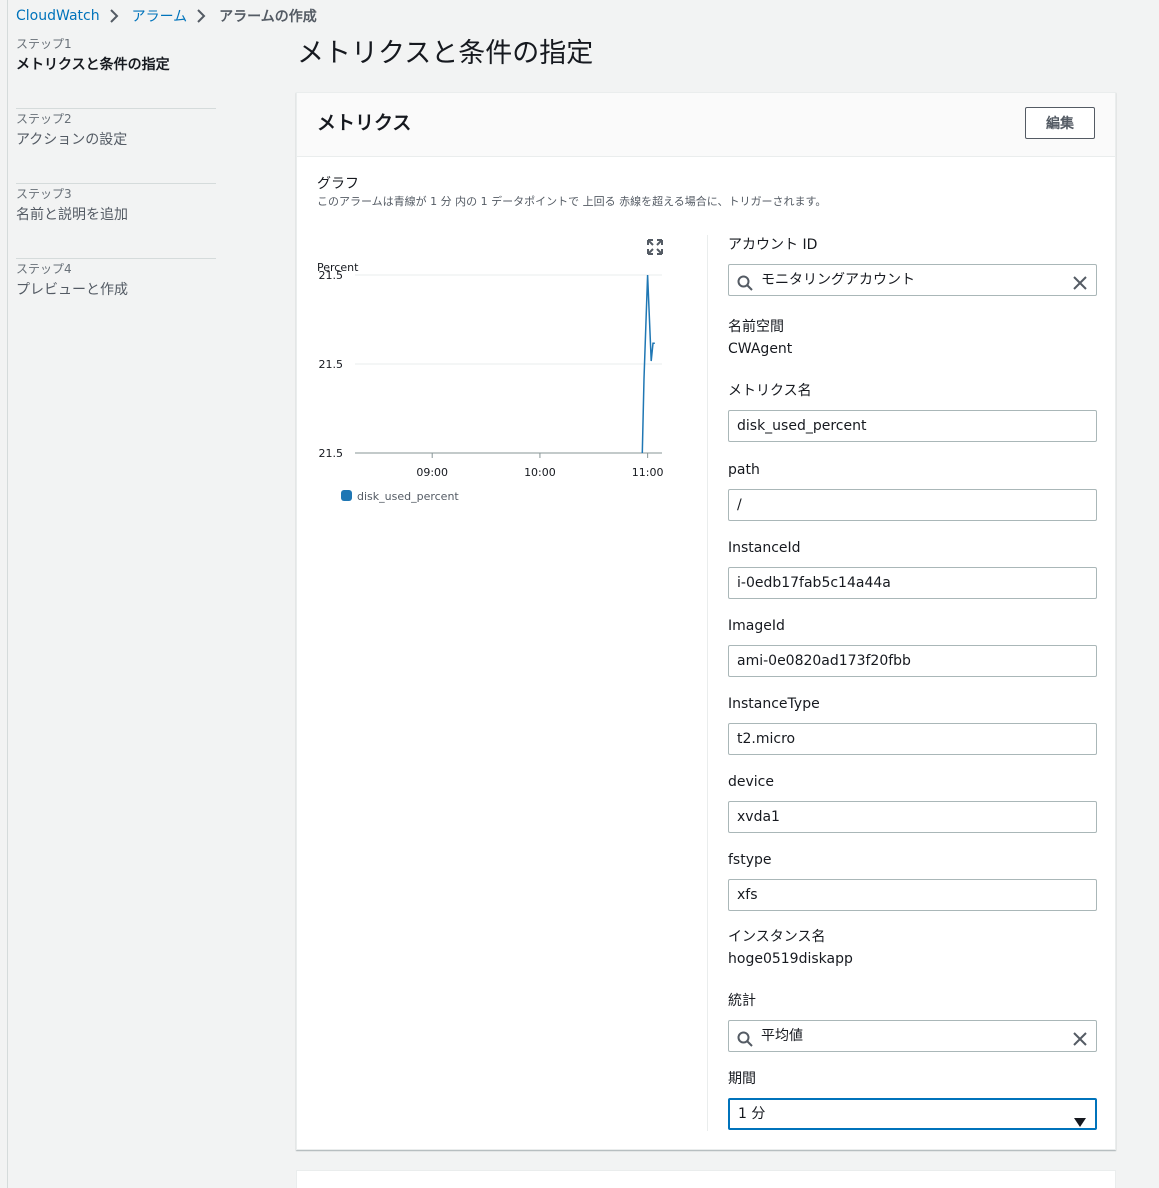  What do you see at coordinates (912, 1036) in the screenshot?
I see `statistic-search-input: 平均値` at bounding box center [912, 1036].